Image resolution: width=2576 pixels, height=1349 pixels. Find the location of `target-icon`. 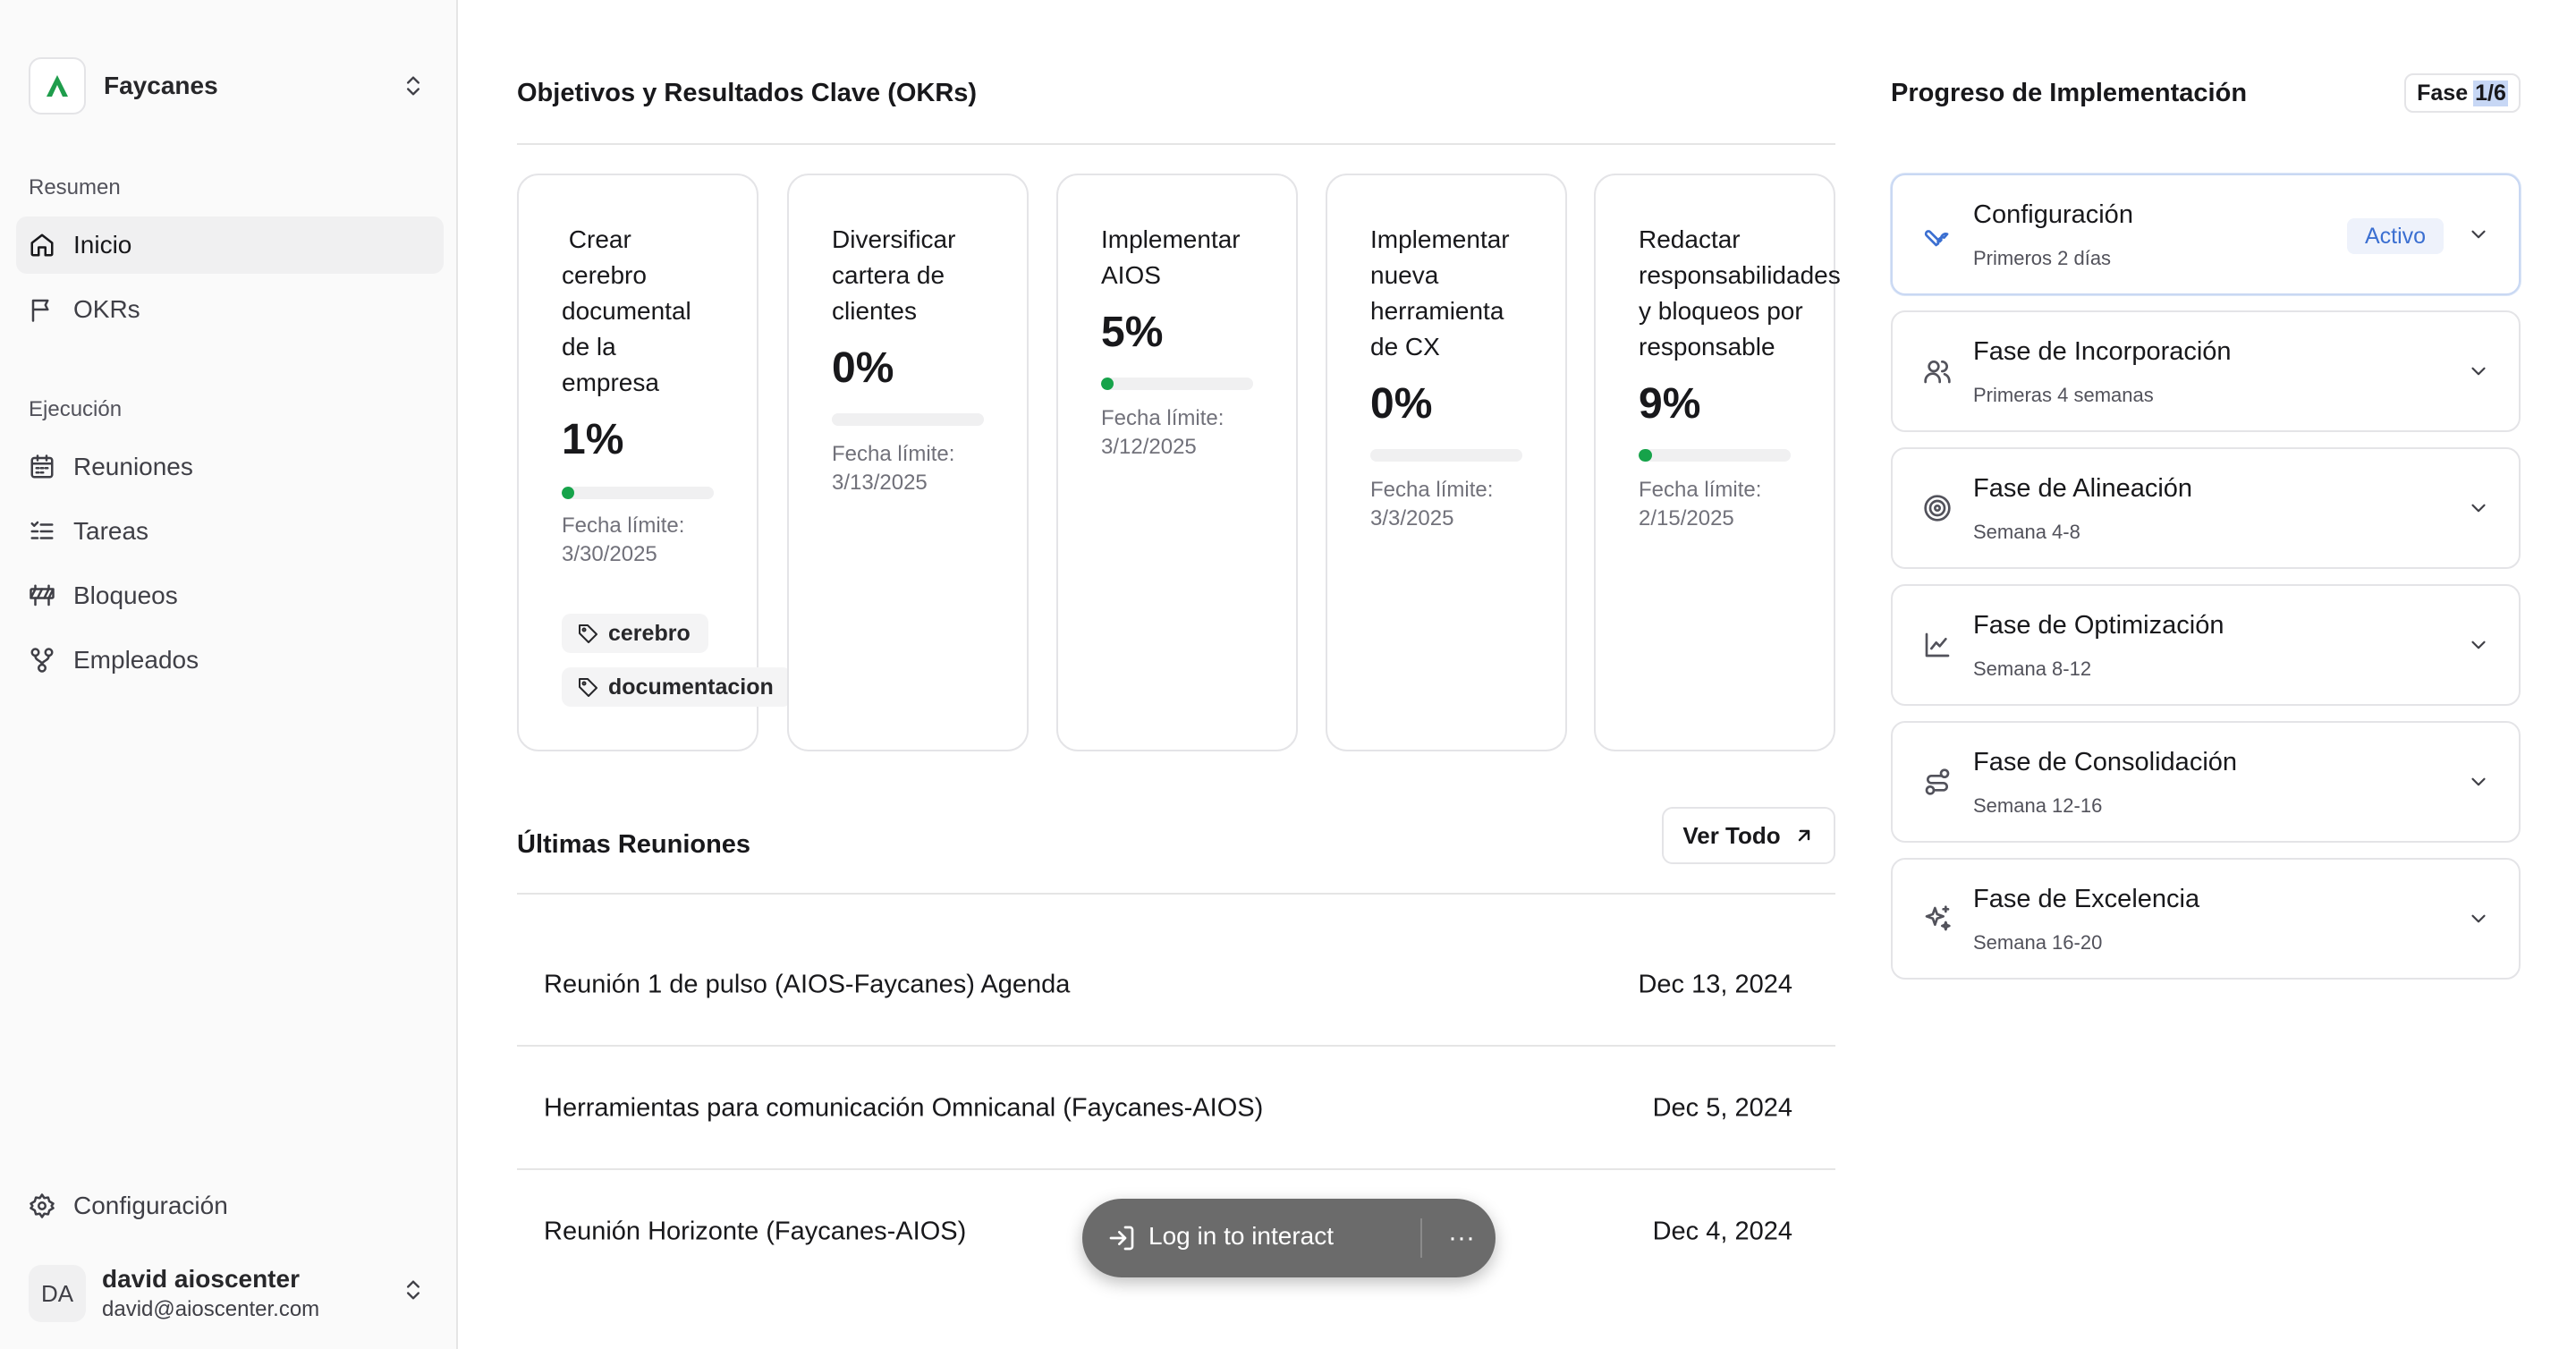

target-icon is located at coordinates (1937, 508).